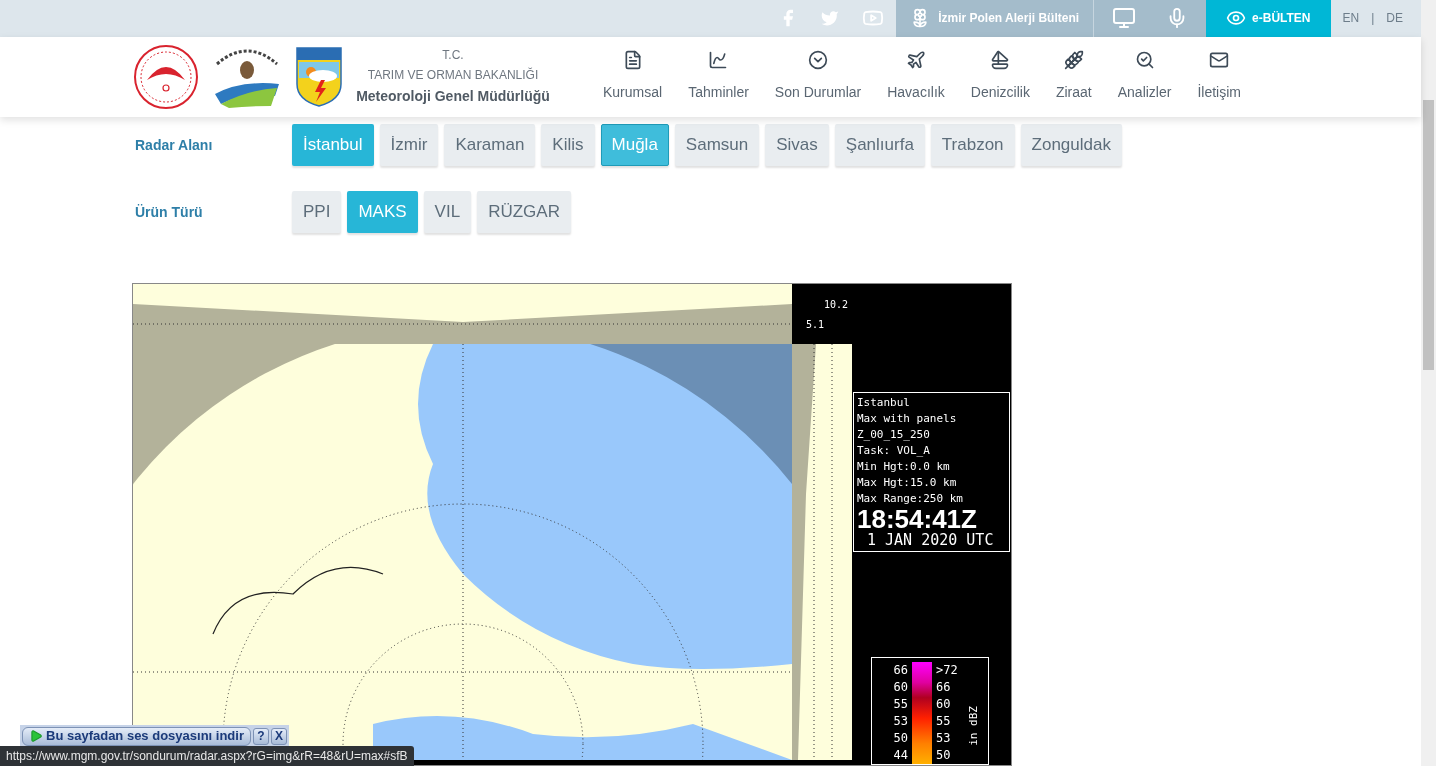  Describe the element at coordinates (894, 451) in the screenshot. I see `radar-info-line: Task: VOL_A` at that location.